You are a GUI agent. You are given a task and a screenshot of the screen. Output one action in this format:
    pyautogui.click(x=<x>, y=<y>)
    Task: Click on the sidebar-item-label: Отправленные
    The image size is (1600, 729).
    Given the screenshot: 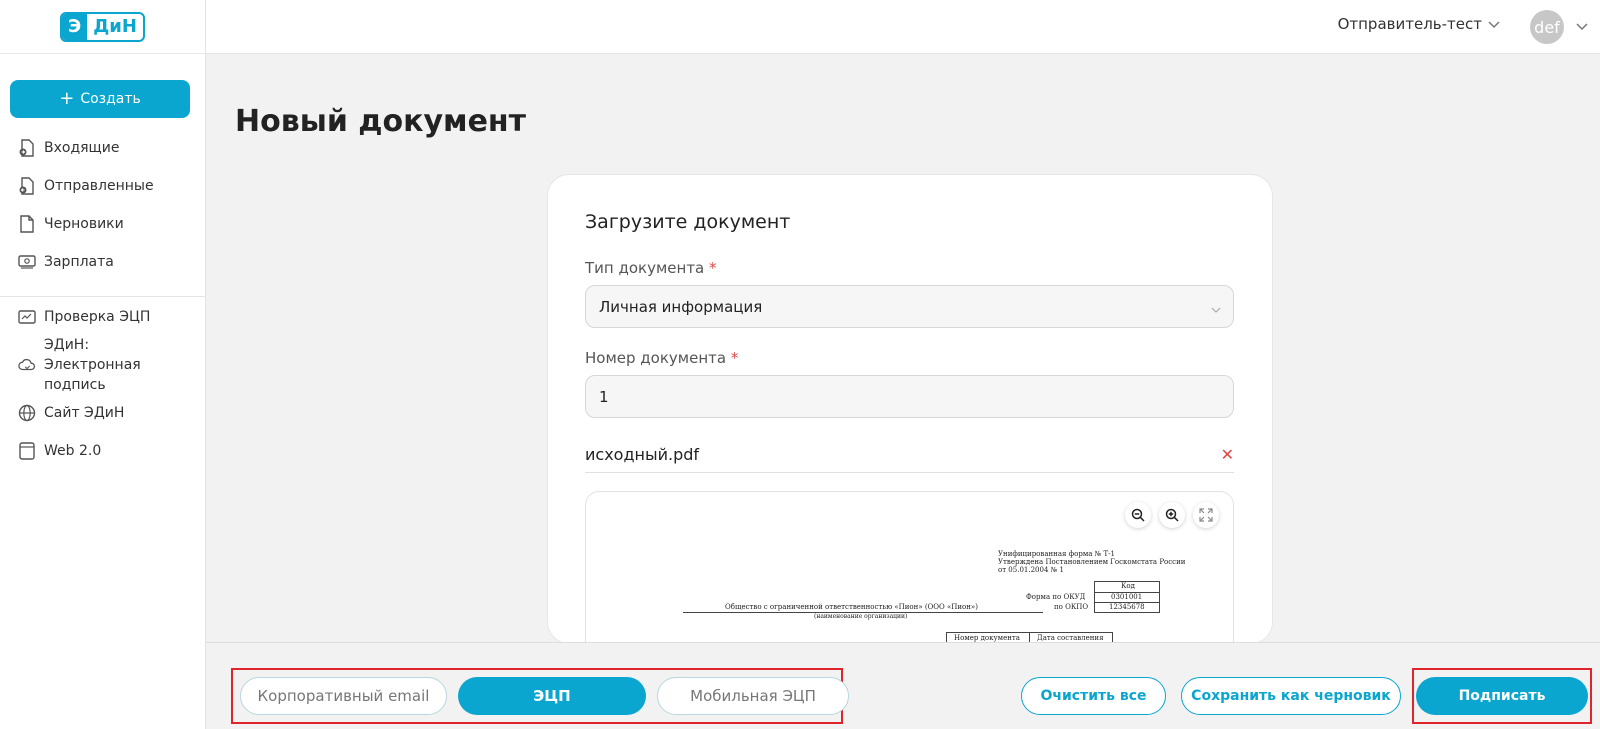 What is the action you would take?
    pyautogui.click(x=99, y=186)
    